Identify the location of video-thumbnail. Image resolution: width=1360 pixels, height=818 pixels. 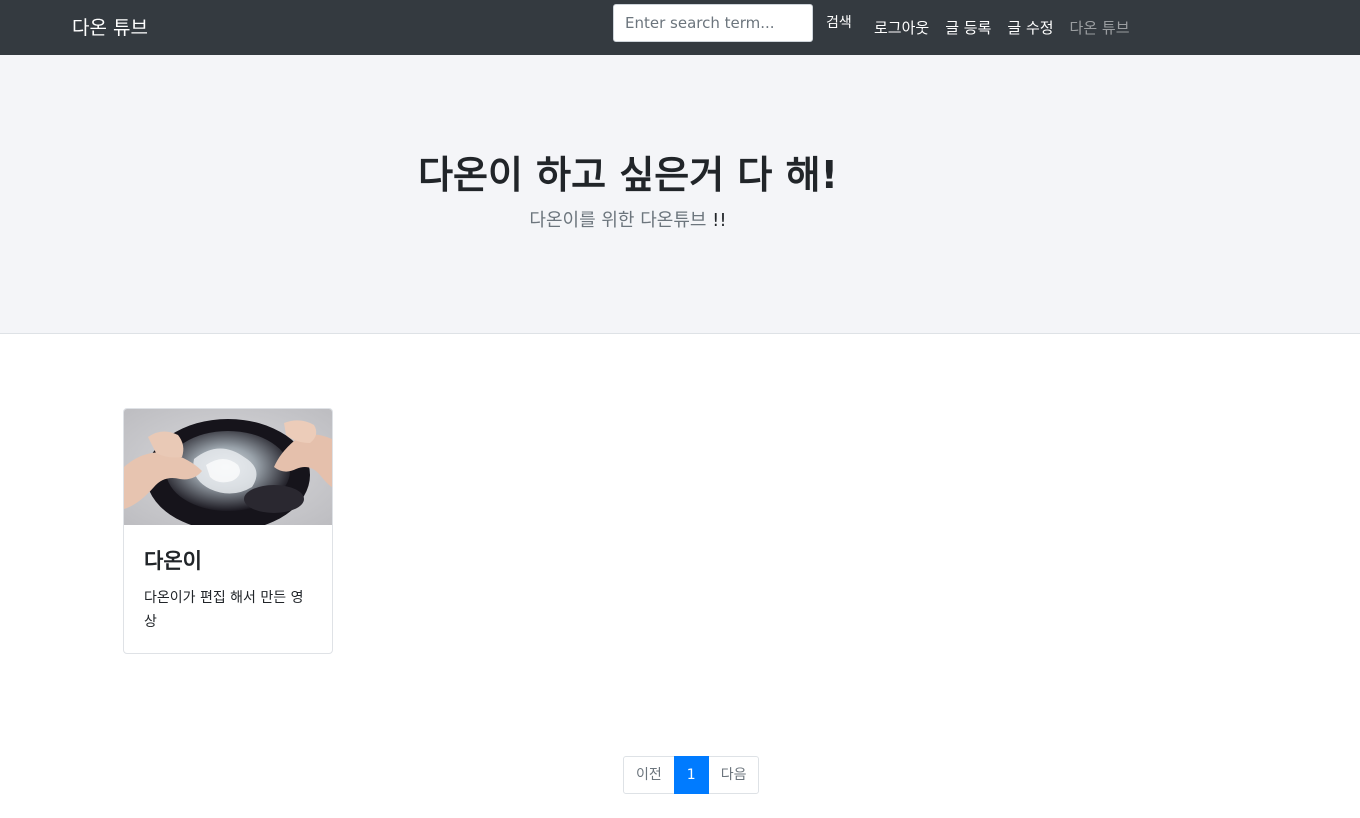
(228, 467).